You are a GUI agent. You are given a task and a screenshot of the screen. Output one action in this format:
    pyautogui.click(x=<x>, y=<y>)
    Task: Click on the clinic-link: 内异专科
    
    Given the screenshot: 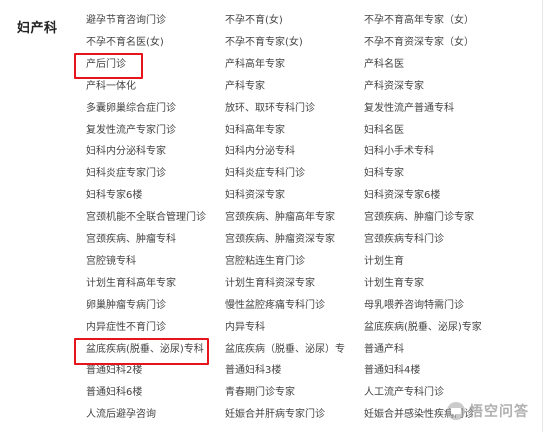 What is the action you would take?
    pyautogui.click(x=245, y=328)
    